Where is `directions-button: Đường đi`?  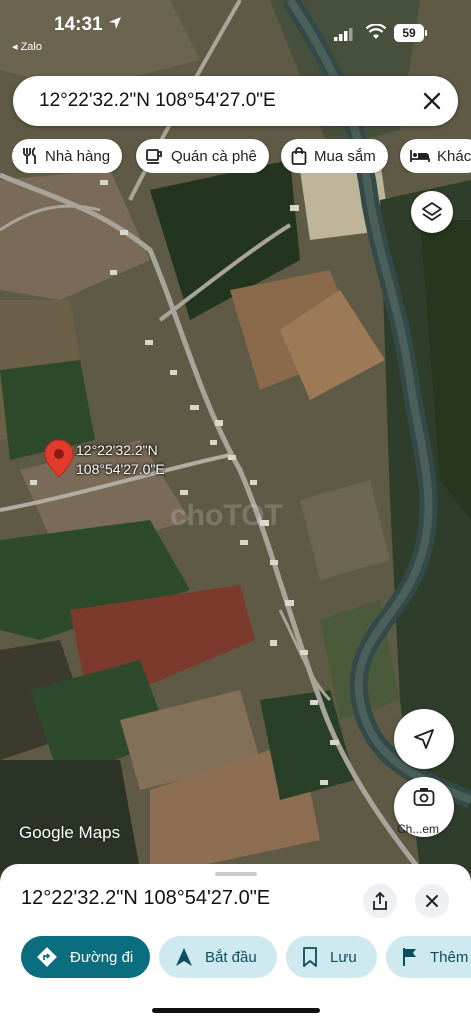
directions-button: Đường đi is located at coordinates (85, 957).